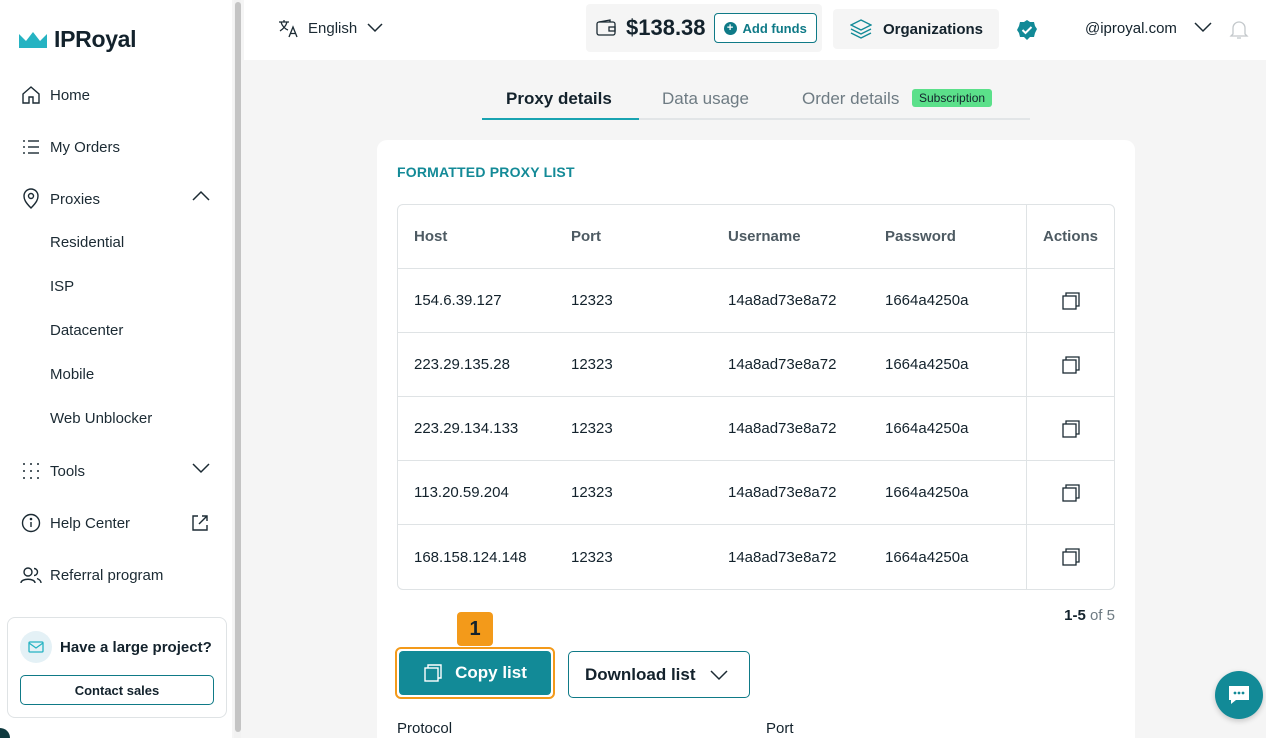 Image resolution: width=1266 pixels, height=738 pixels. What do you see at coordinates (764, 236) in the screenshot?
I see `column-header-username: Username` at bounding box center [764, 236].